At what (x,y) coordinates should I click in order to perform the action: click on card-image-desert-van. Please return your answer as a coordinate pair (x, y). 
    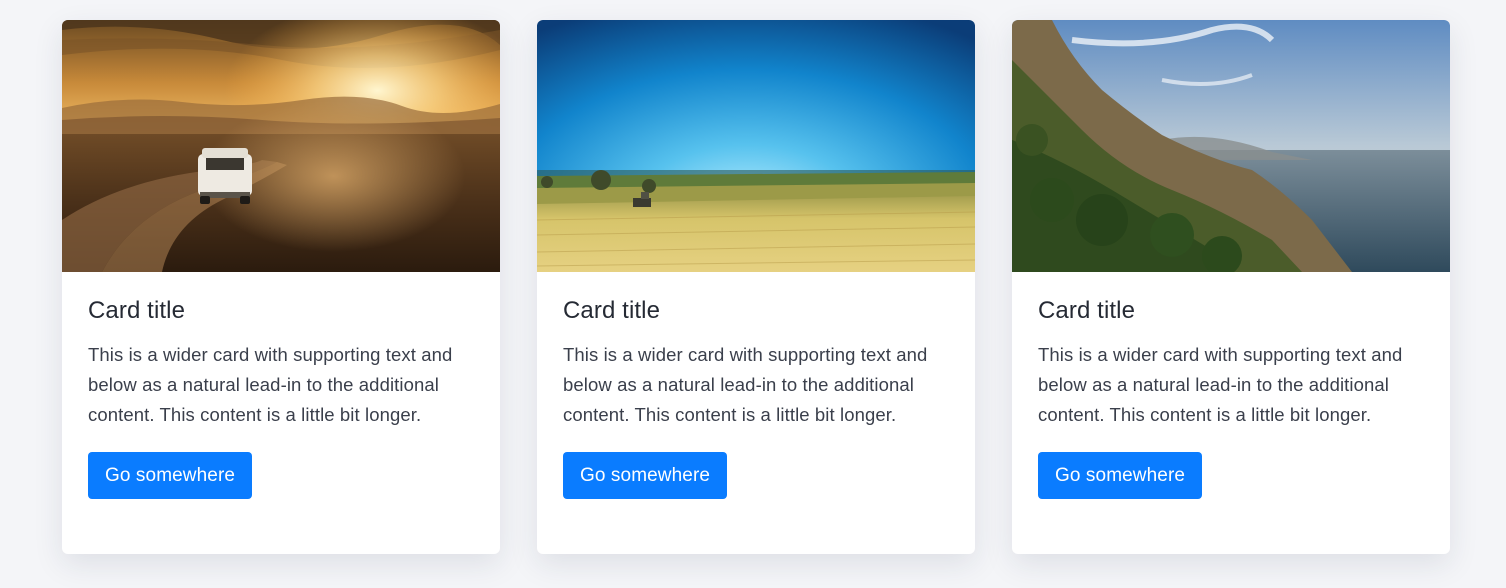
    Looking at the image, I should click on (281, 146).